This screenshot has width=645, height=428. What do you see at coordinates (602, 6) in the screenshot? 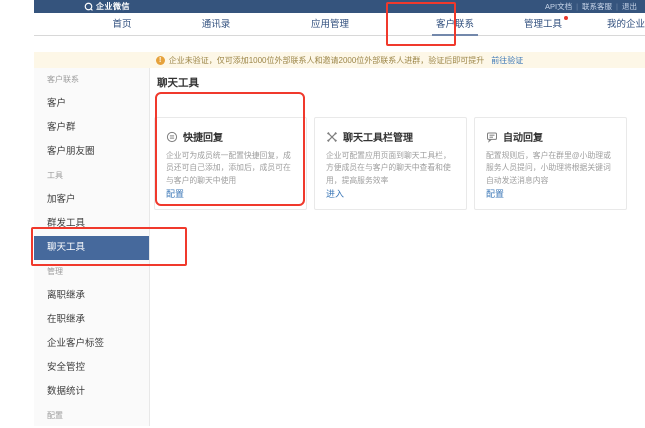
I see `contact-support-link: 联系客服` at bounding box center [602, 6].